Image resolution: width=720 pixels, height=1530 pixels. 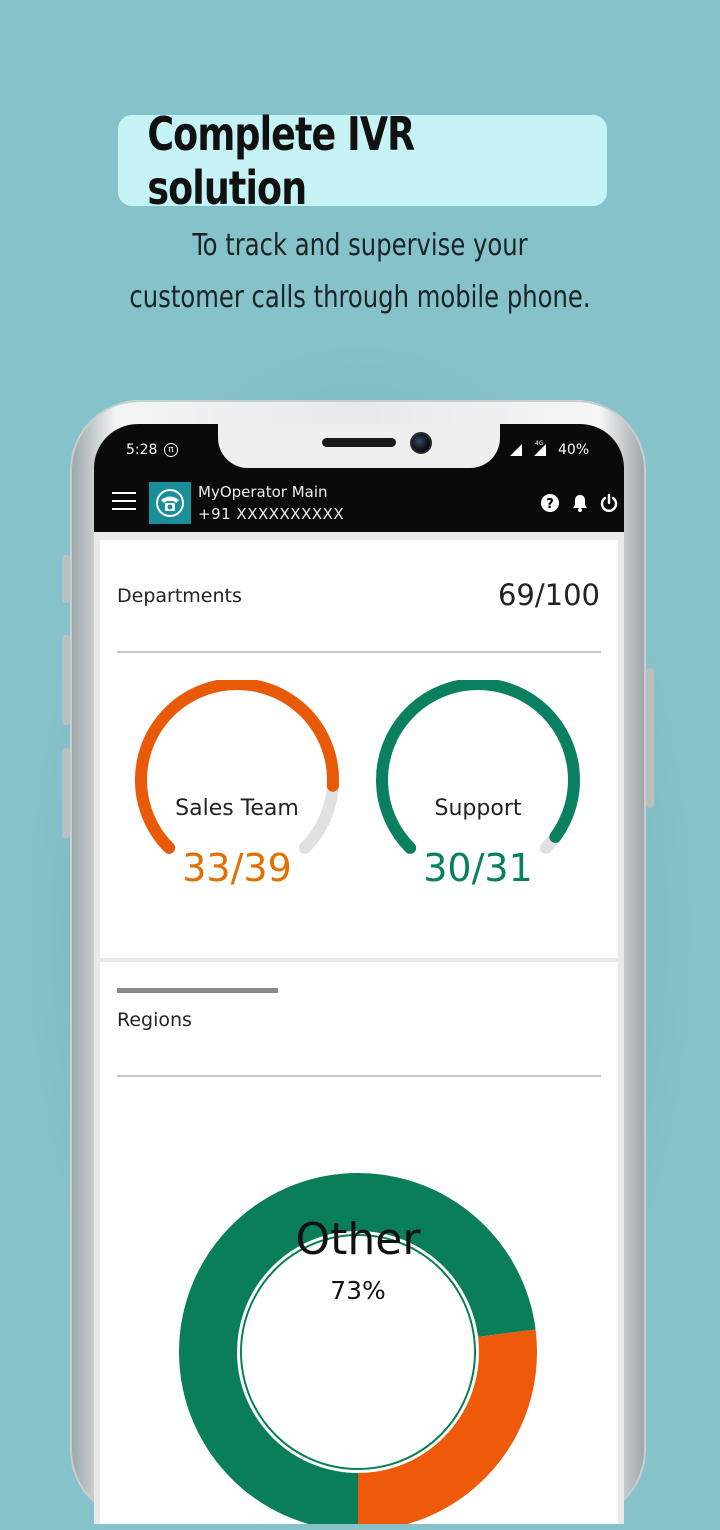 I want to click on gauge-value-sales: 33/39, so click(x=237, y=868).